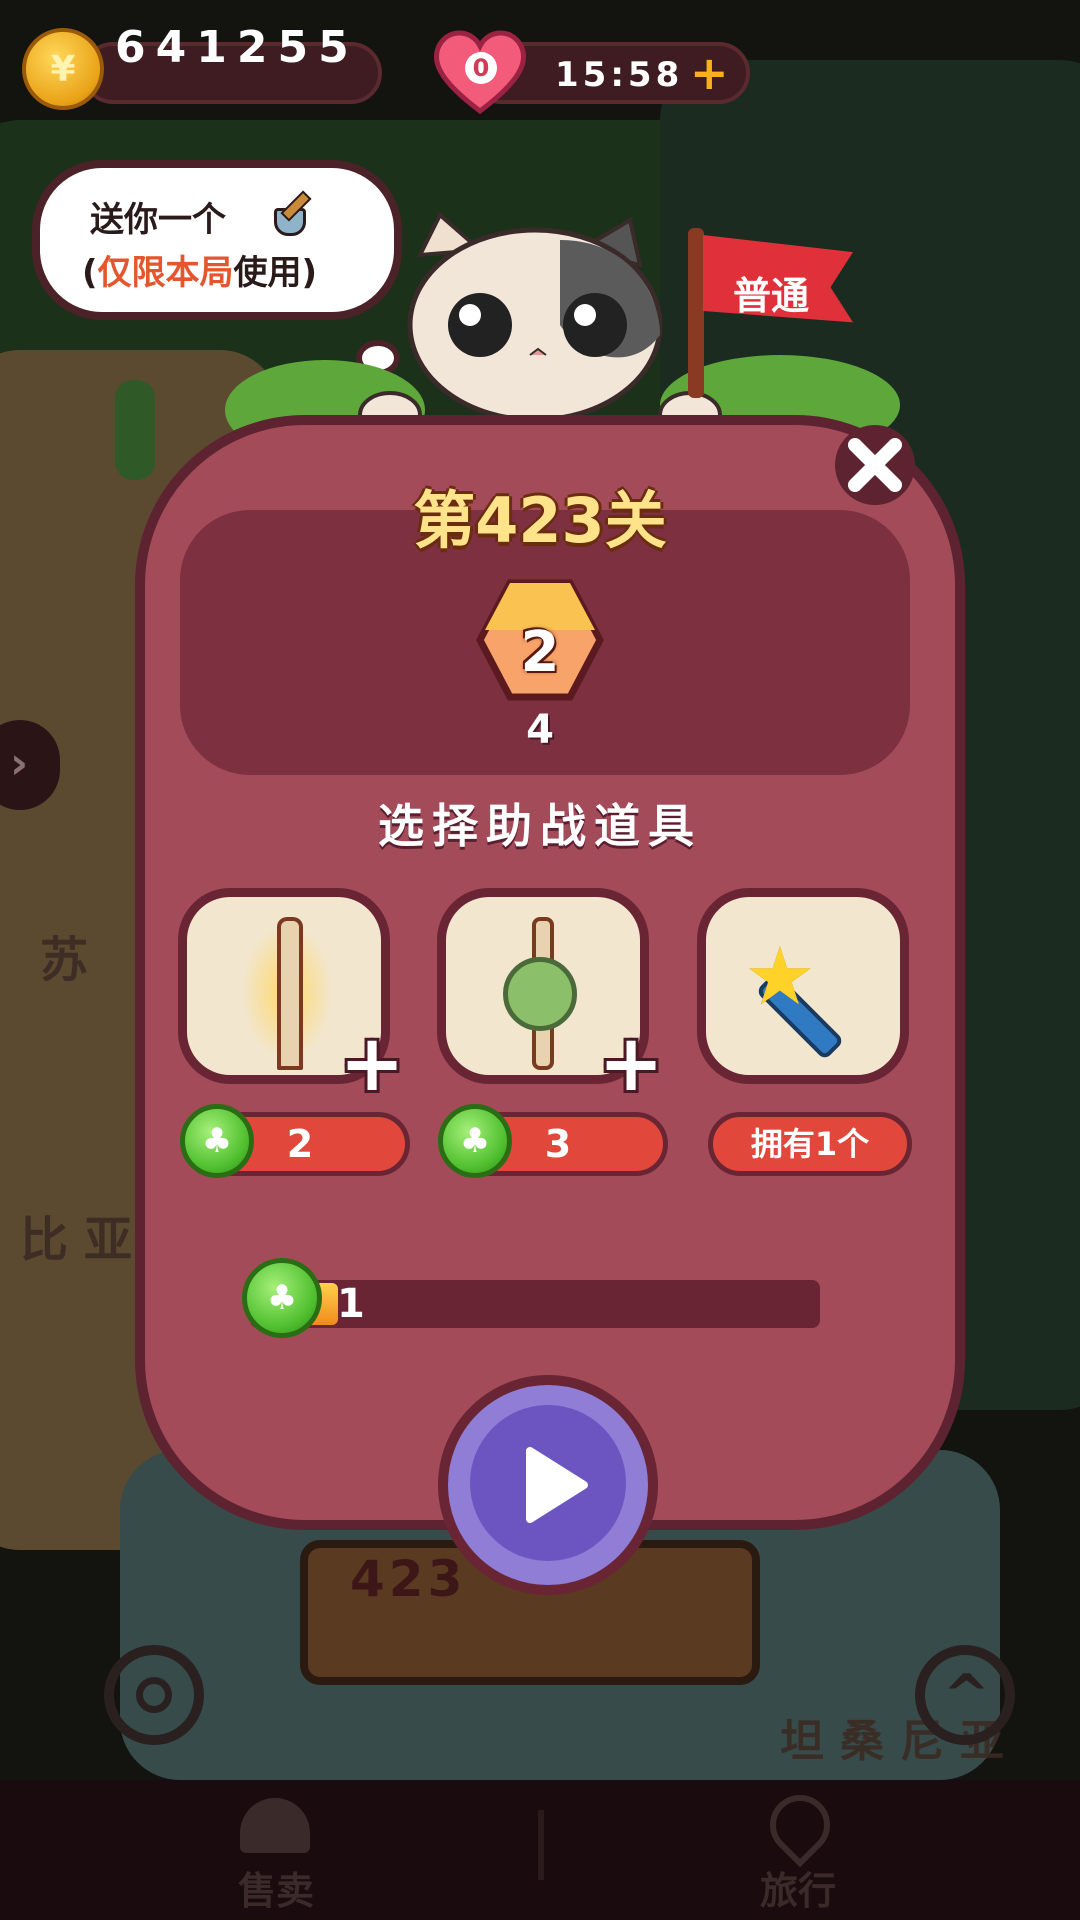 The width and height of the screenshot is (1080, 1920). I want to click on booster-3-owned: 拥有1个, so click(810, 1144).